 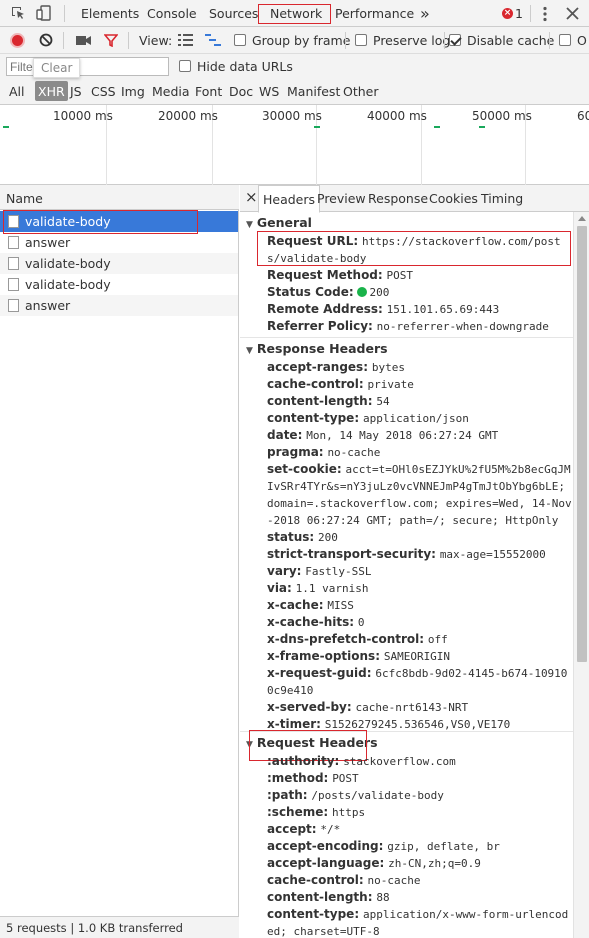 I want to click on request-headers-section-header: ▼ Request Headers, so click(x=312, y=742).